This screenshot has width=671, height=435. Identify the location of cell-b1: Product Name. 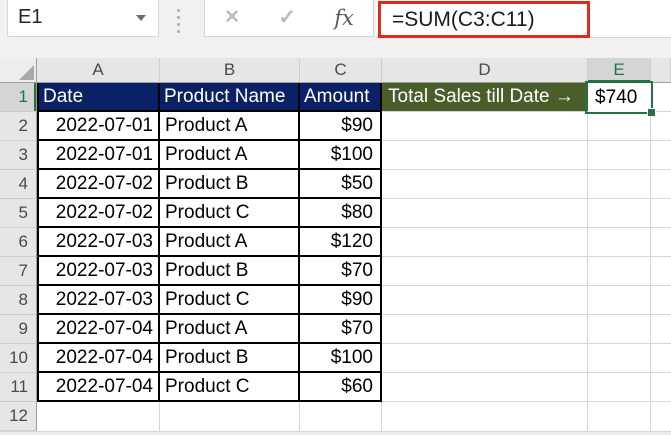
(230, 97).